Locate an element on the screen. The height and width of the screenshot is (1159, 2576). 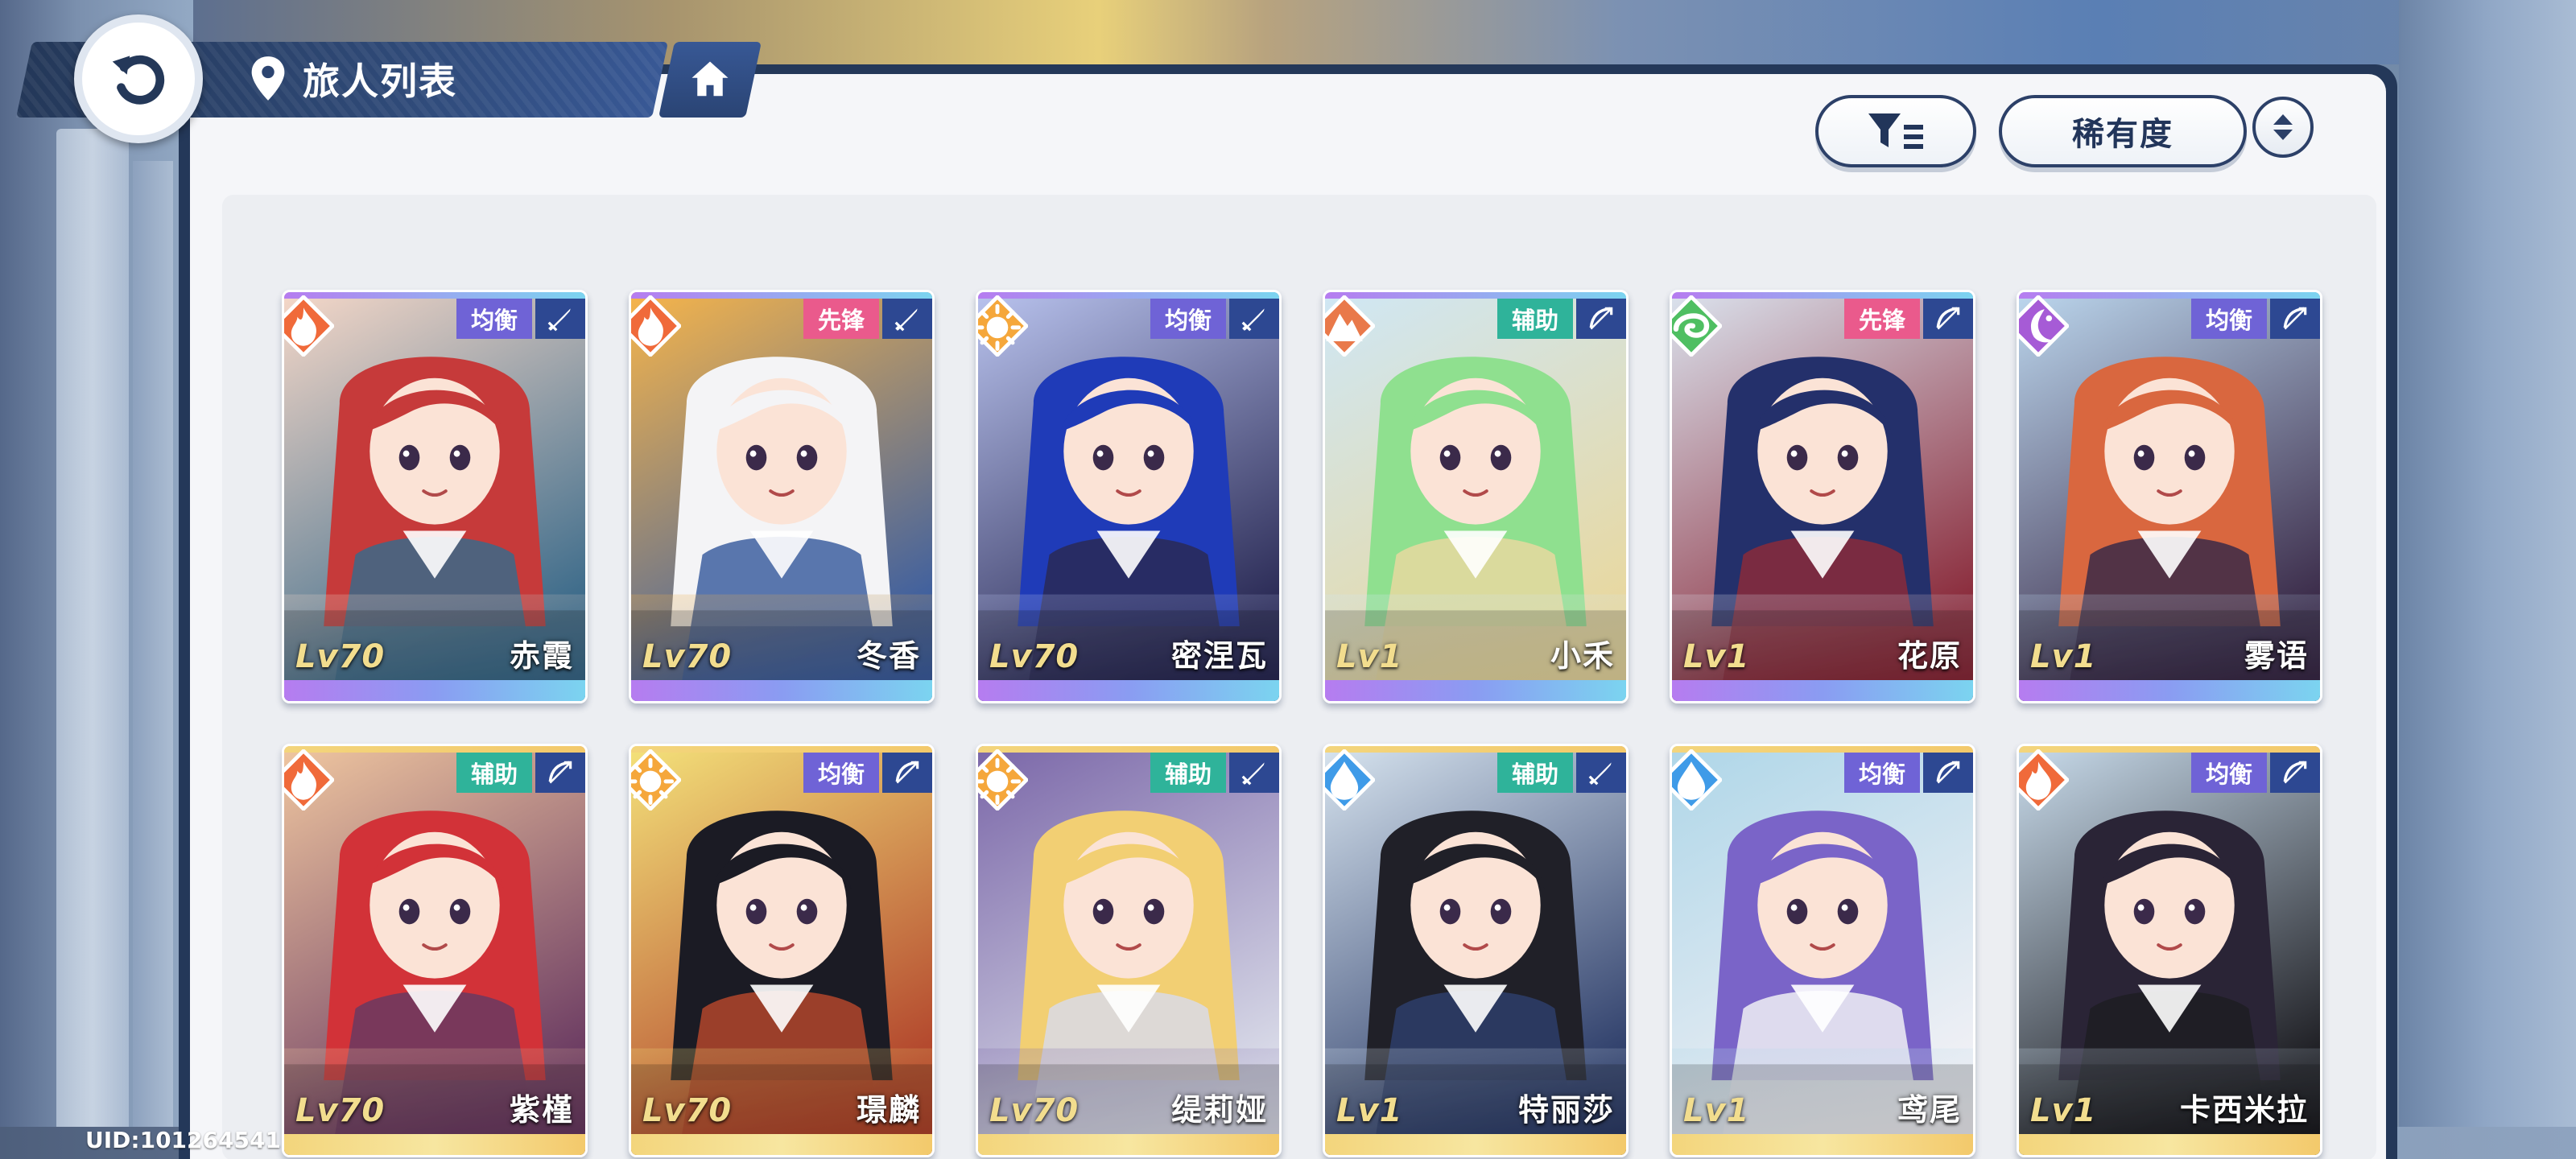
location-pin-icon is located at coordinates (268, 79).